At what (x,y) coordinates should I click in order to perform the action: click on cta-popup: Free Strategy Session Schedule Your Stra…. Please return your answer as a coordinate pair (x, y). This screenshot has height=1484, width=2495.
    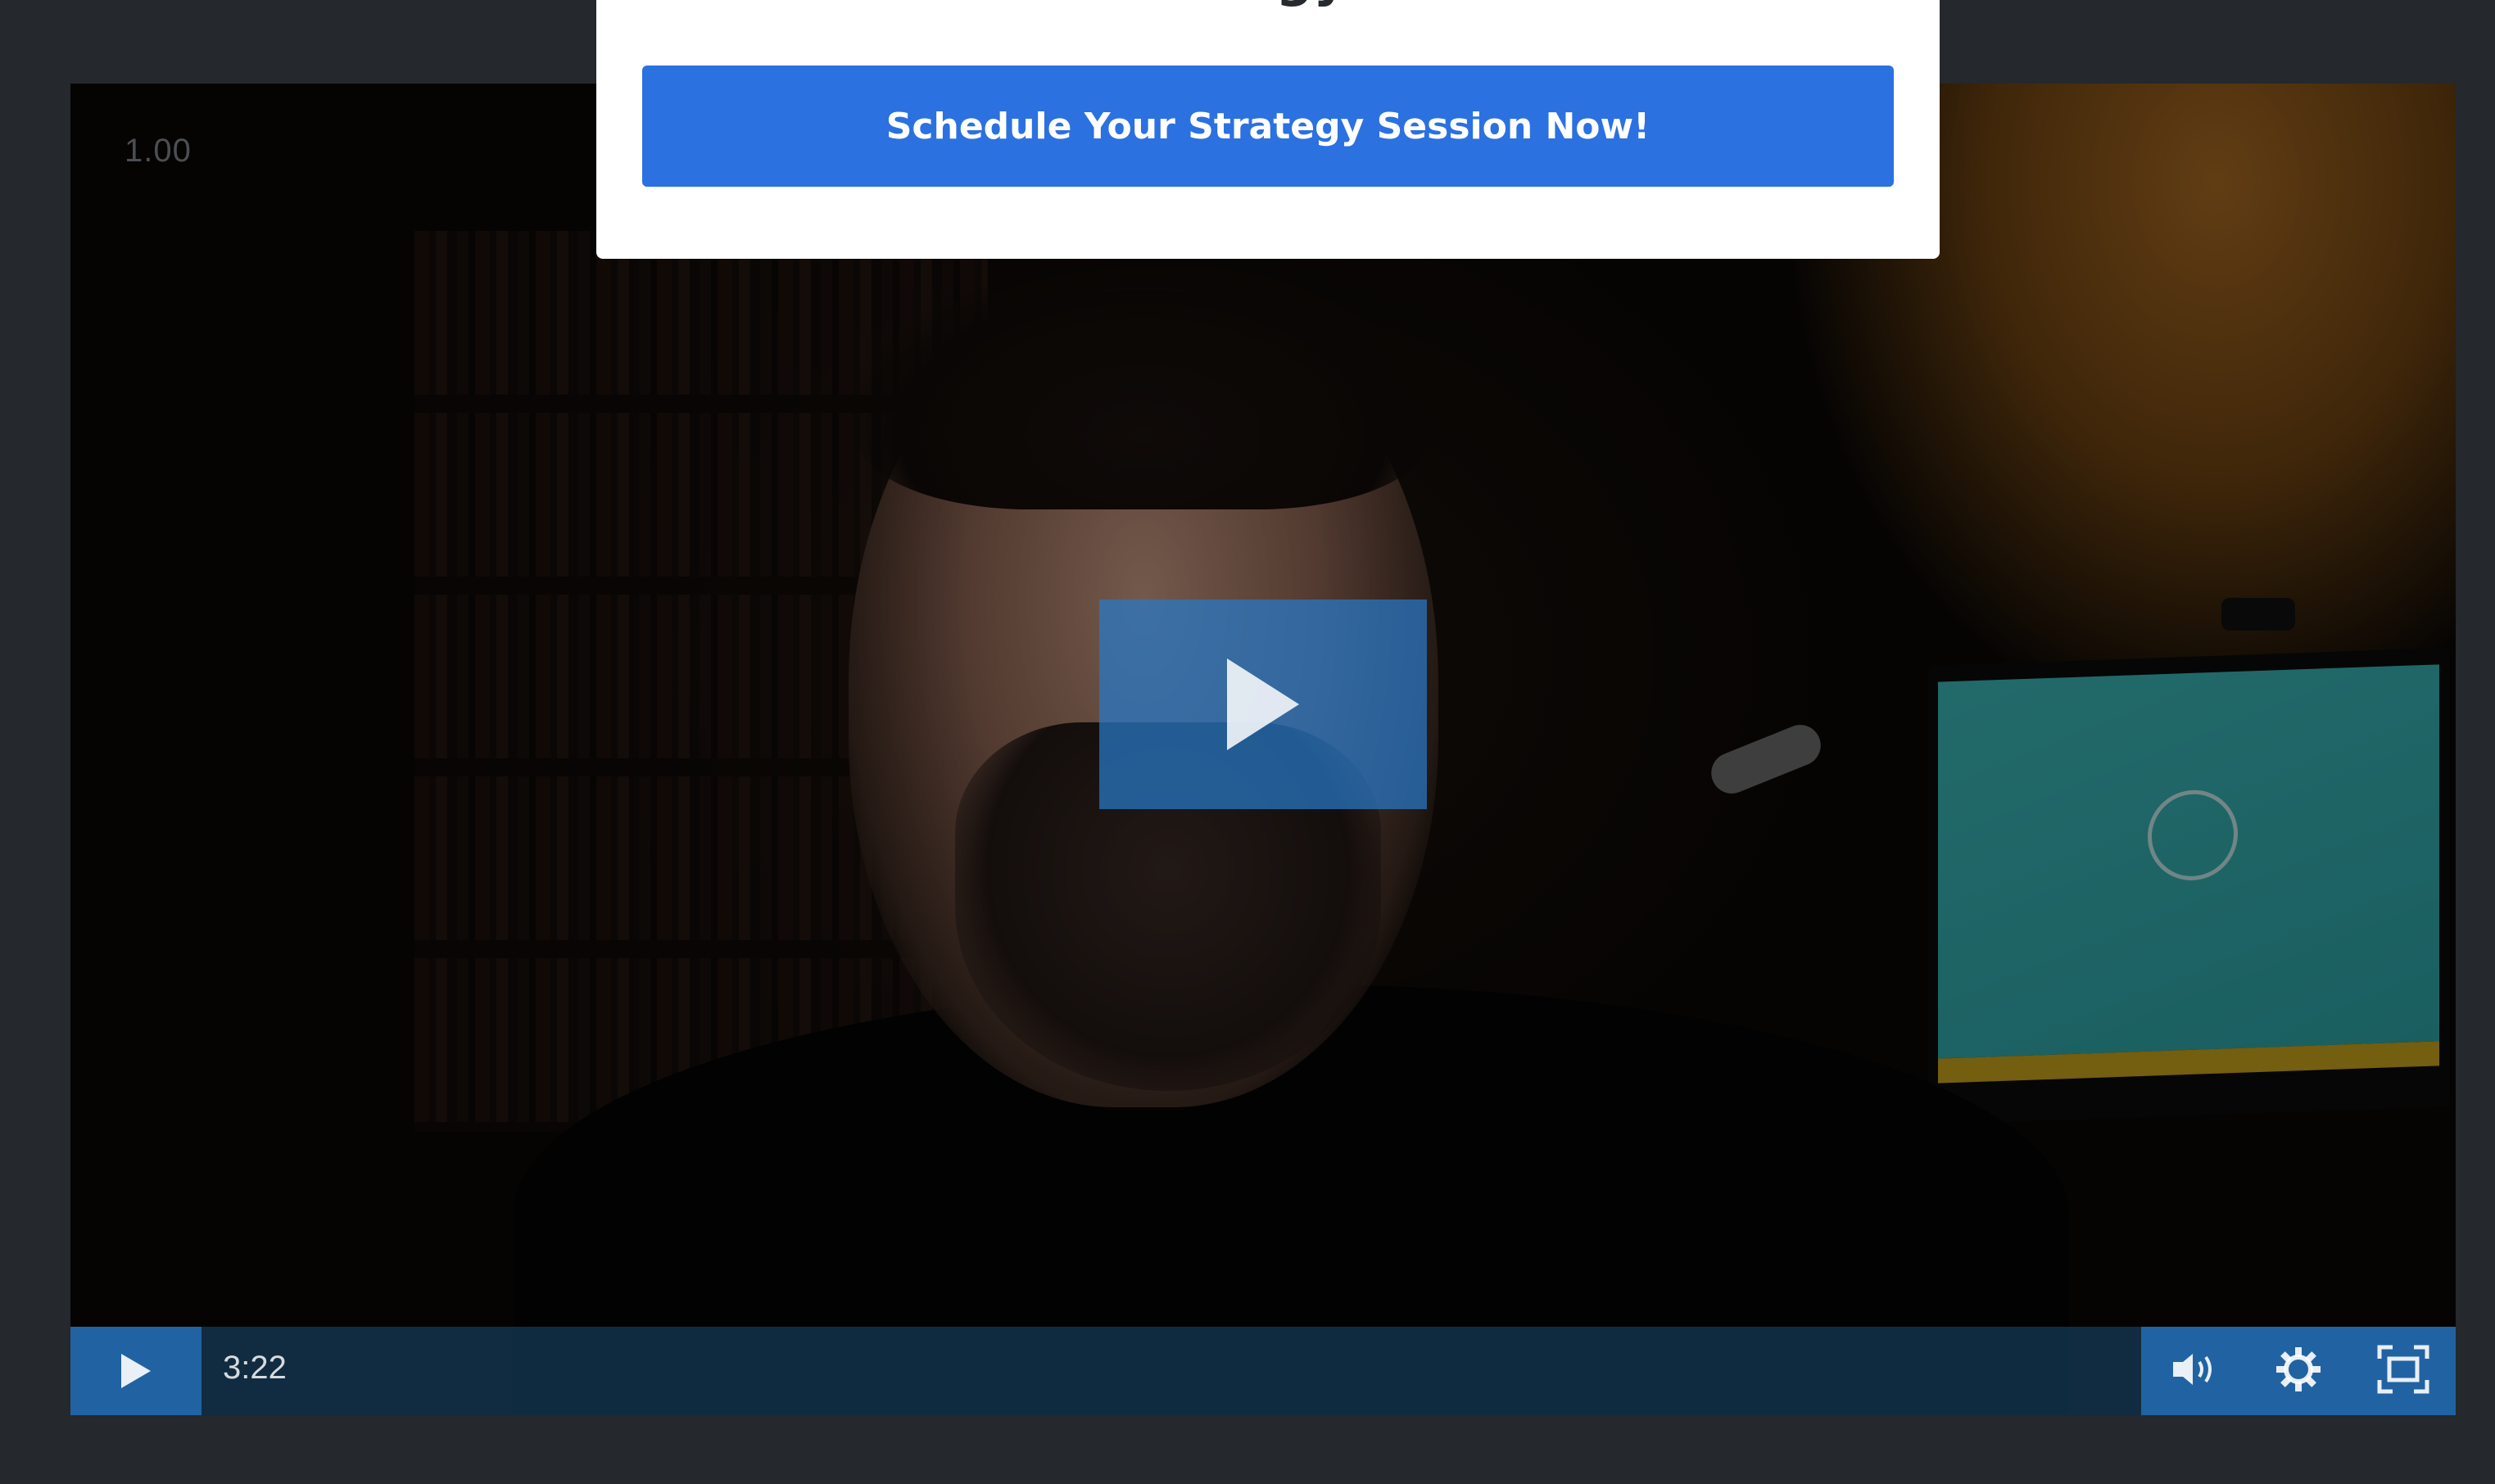
    Looking at the image, I should click on (1268, 129).